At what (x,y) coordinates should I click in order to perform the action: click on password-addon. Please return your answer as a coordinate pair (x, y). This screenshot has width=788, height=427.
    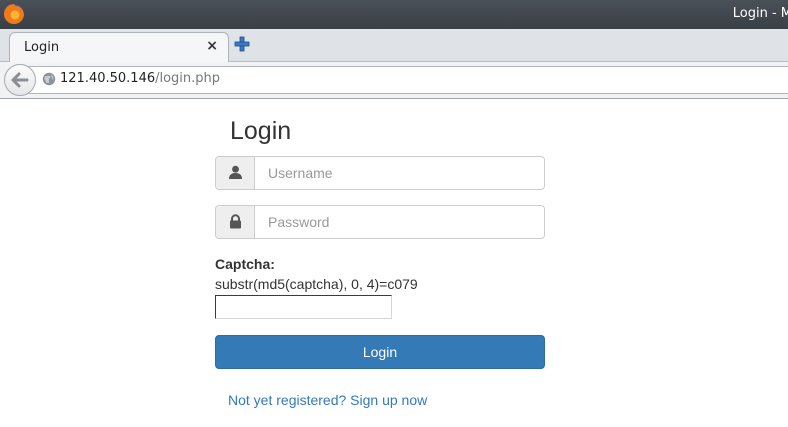
    Looking at the image, I should click on (235, 222).